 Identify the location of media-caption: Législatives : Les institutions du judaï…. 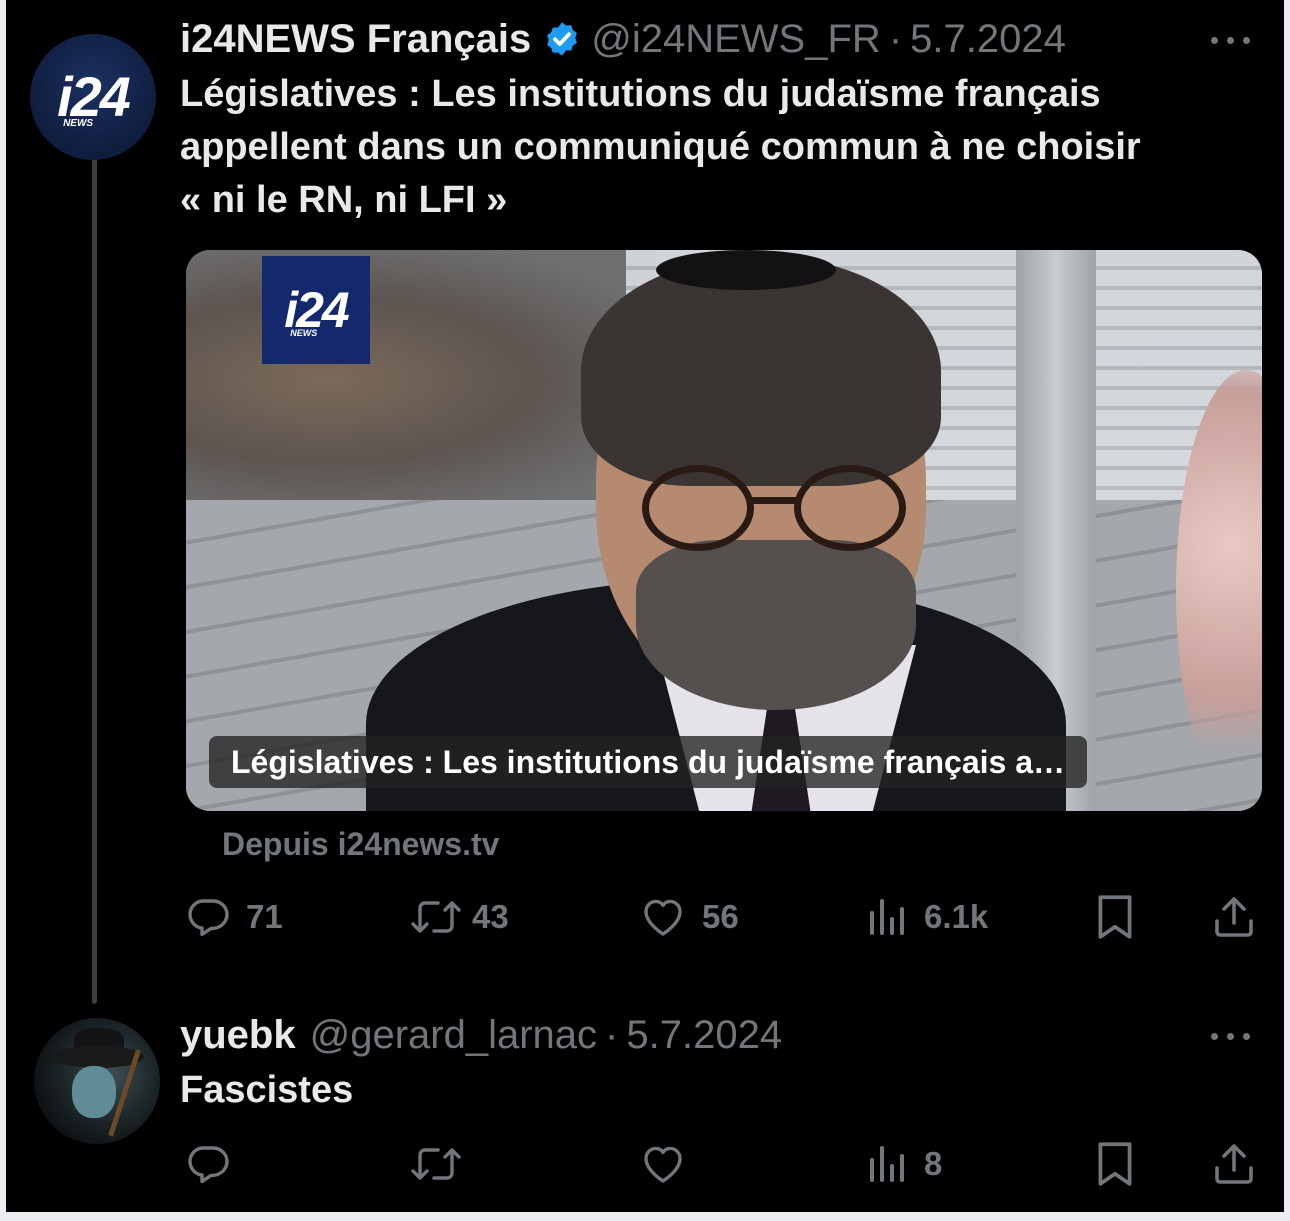
(648, 762).